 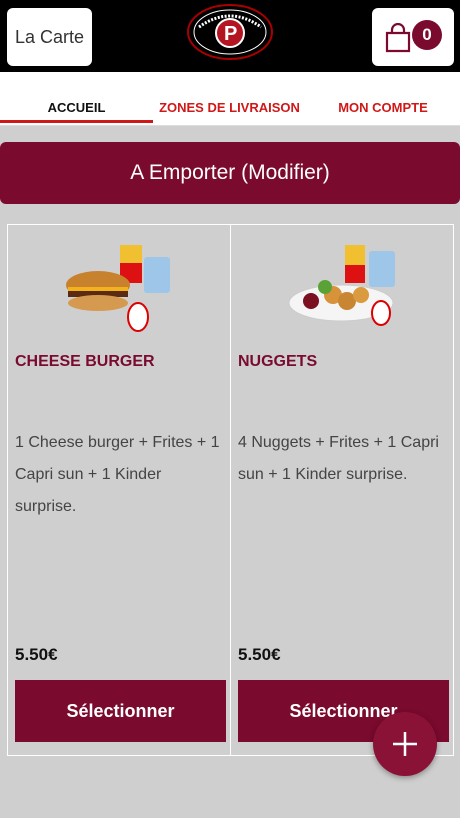 I want to click on cart-count-badge: 0, so click(x=427, y=35).